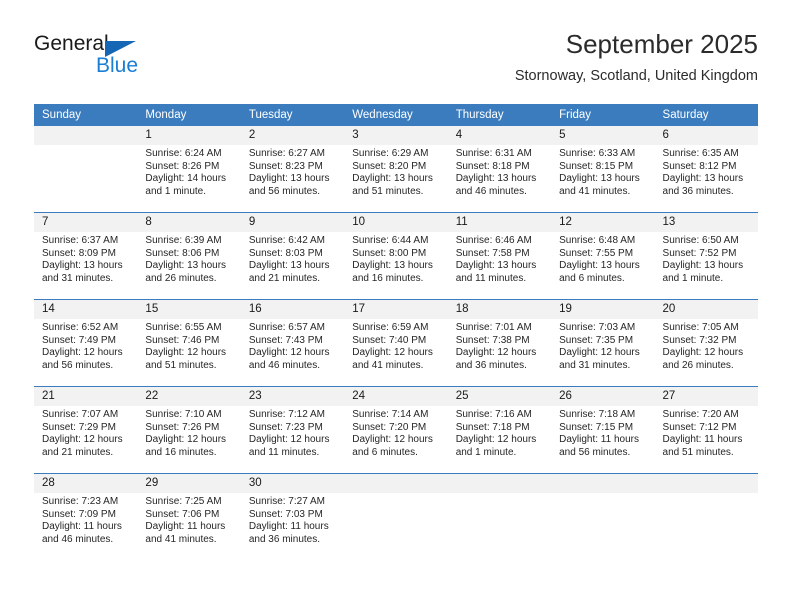 The height and width of the screenshot is (612, 792). What do you see at coordinates (499, 396) in the screenshot?
I see `day-number-cell: 25` at bounding box center [499, 396].